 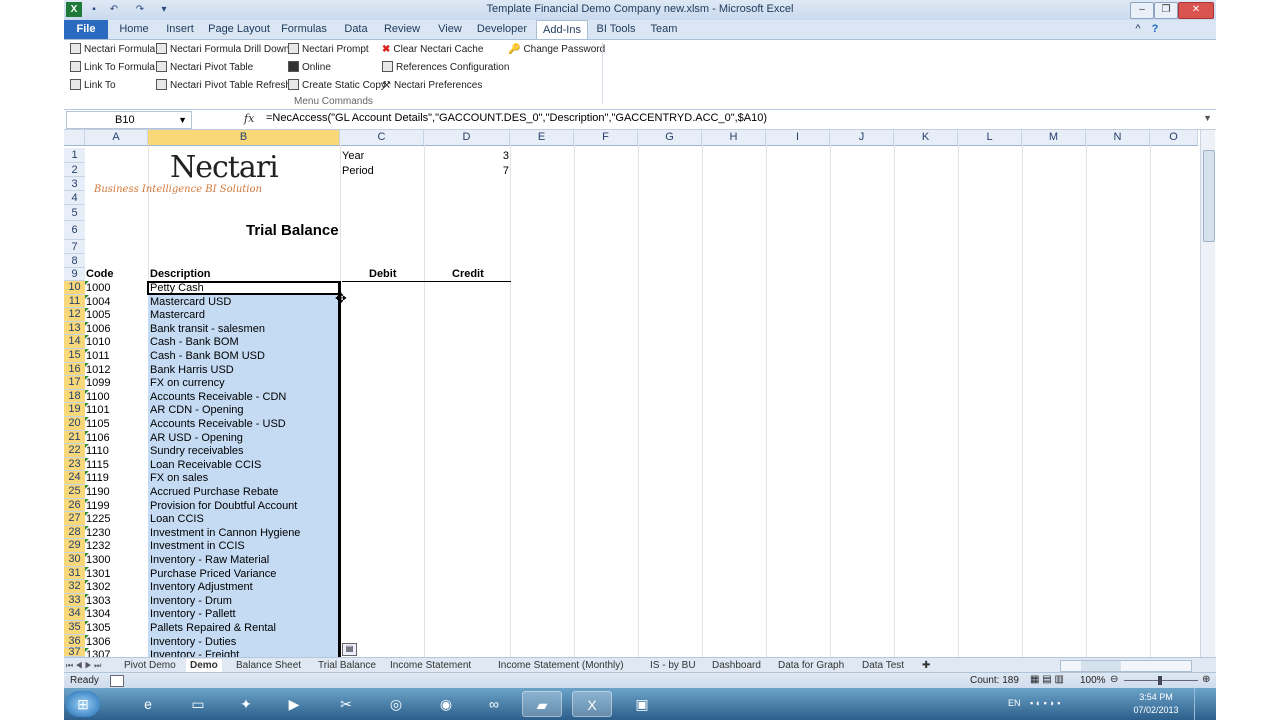 What do you see at coordinates (402, 29) in the screenshot?
I see `tab-review: Review` at bounding box center [402, 29].